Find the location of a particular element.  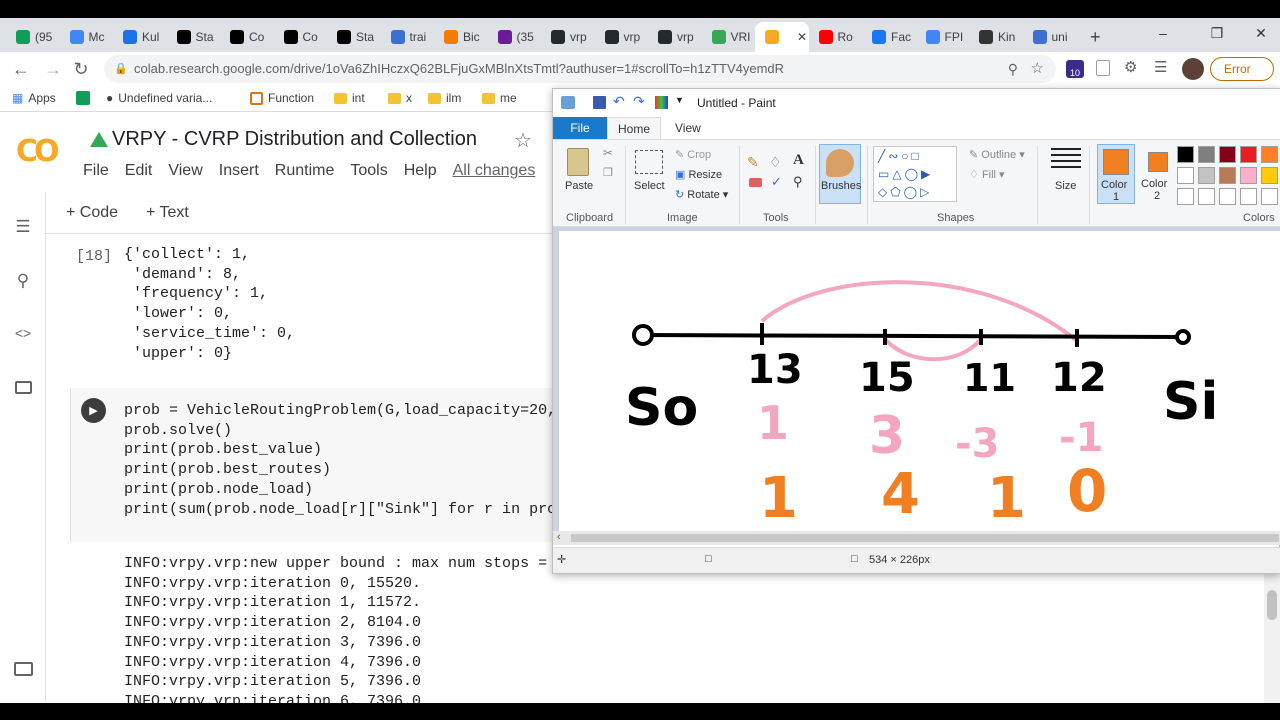

pencil-icon: ✎ is located at coordinates (753, 162).